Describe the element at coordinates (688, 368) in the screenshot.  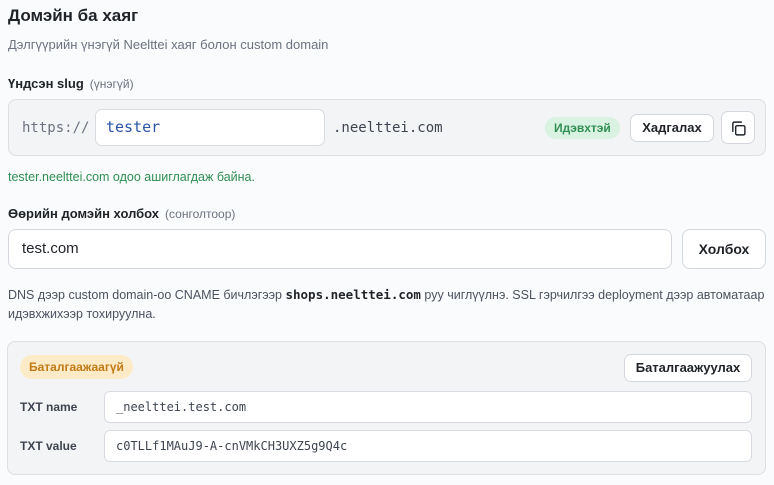
I see `verify-button: Баталгаажуулах` at that location.